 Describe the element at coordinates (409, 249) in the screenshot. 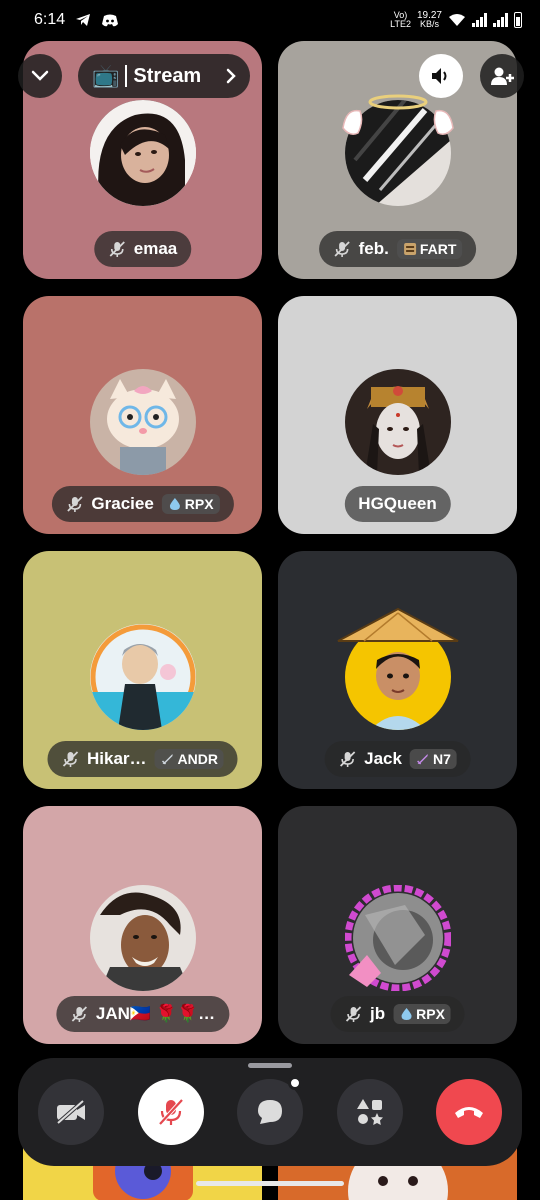

I see `tag-badge-icon` at that location.